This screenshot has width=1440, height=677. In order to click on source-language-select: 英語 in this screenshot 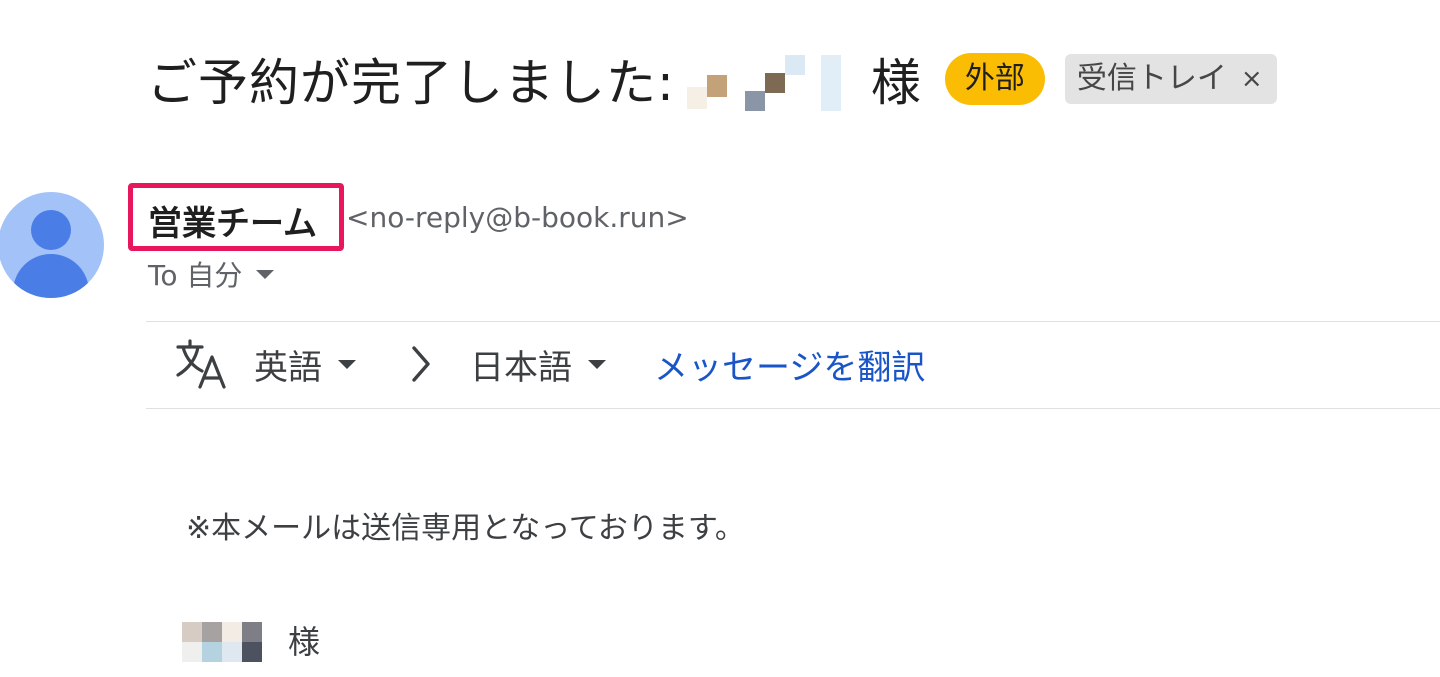, I will do `click(305, 364)`.